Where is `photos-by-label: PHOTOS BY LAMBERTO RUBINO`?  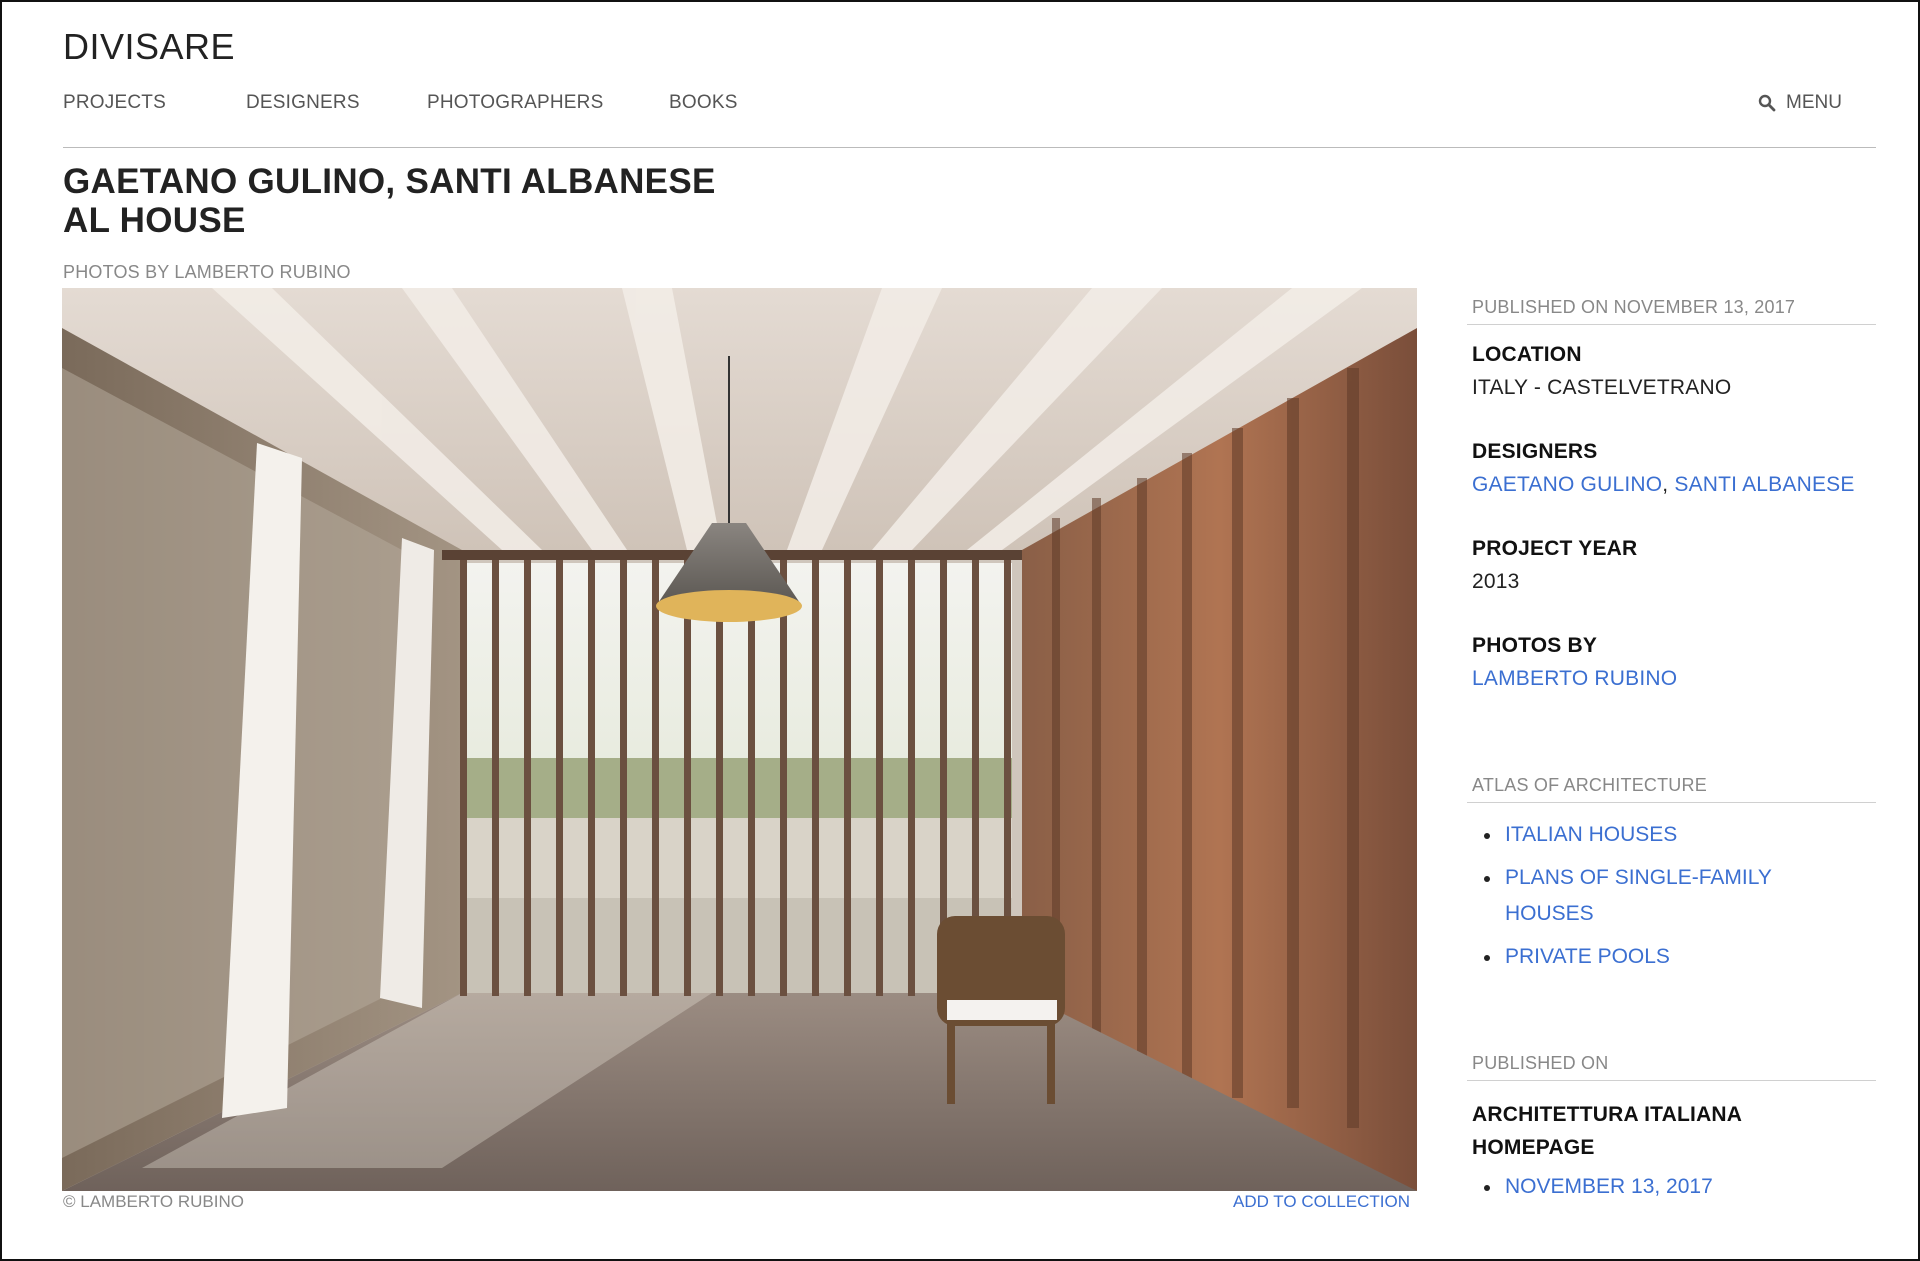 photos-by-label: PHOTOS BY LAMBERTO RUBINO is located at coordinates (207, 272).